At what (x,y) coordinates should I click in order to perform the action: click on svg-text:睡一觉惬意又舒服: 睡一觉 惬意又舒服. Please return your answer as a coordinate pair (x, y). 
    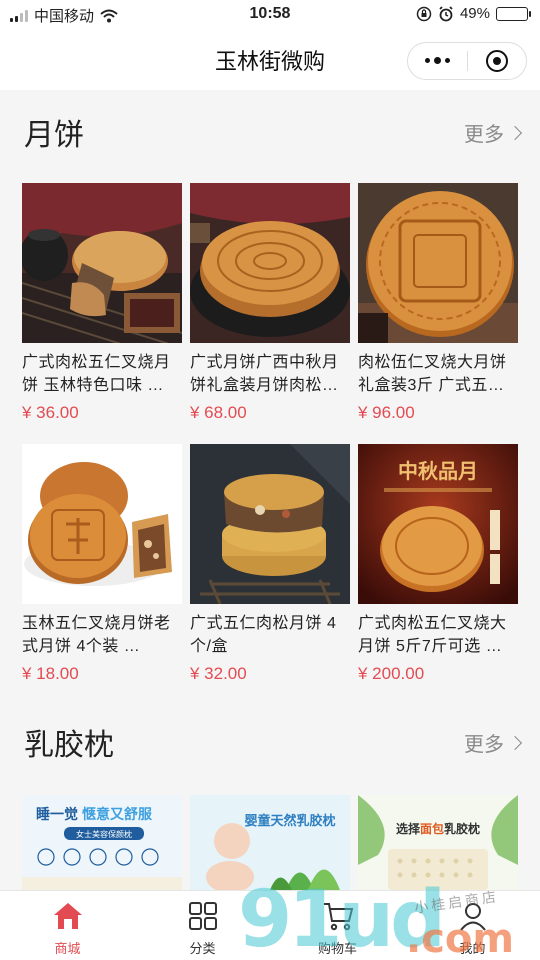
    Looking at the image, I should click on (94, 814).